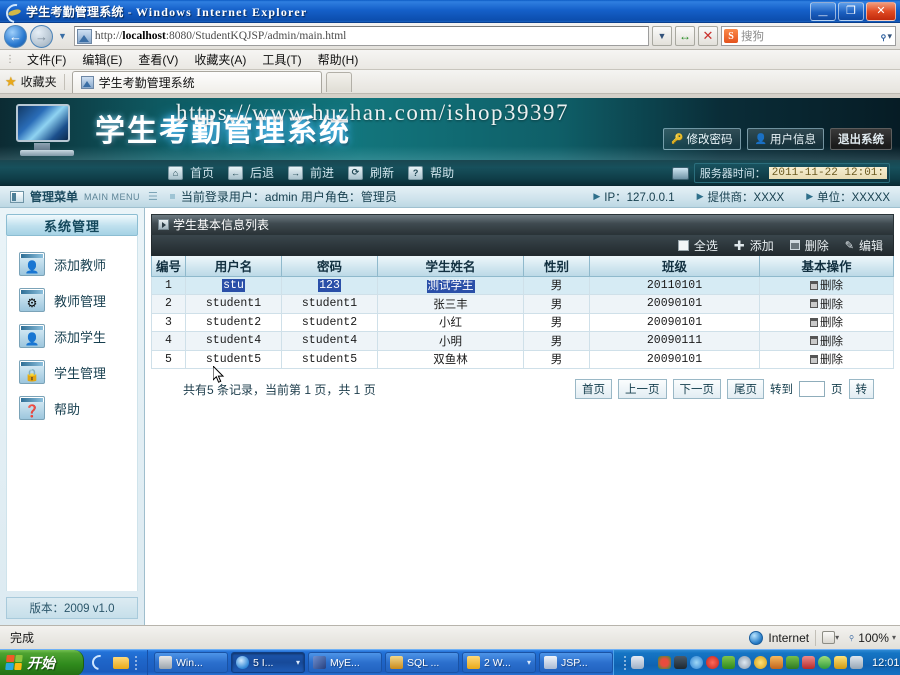 The height and width of the screenshot is (675, 900). Describe the element at coordinates (72, 372) in the screenshot. I see `sidebar-item-student-management: 🔒 学生管理` at that location.